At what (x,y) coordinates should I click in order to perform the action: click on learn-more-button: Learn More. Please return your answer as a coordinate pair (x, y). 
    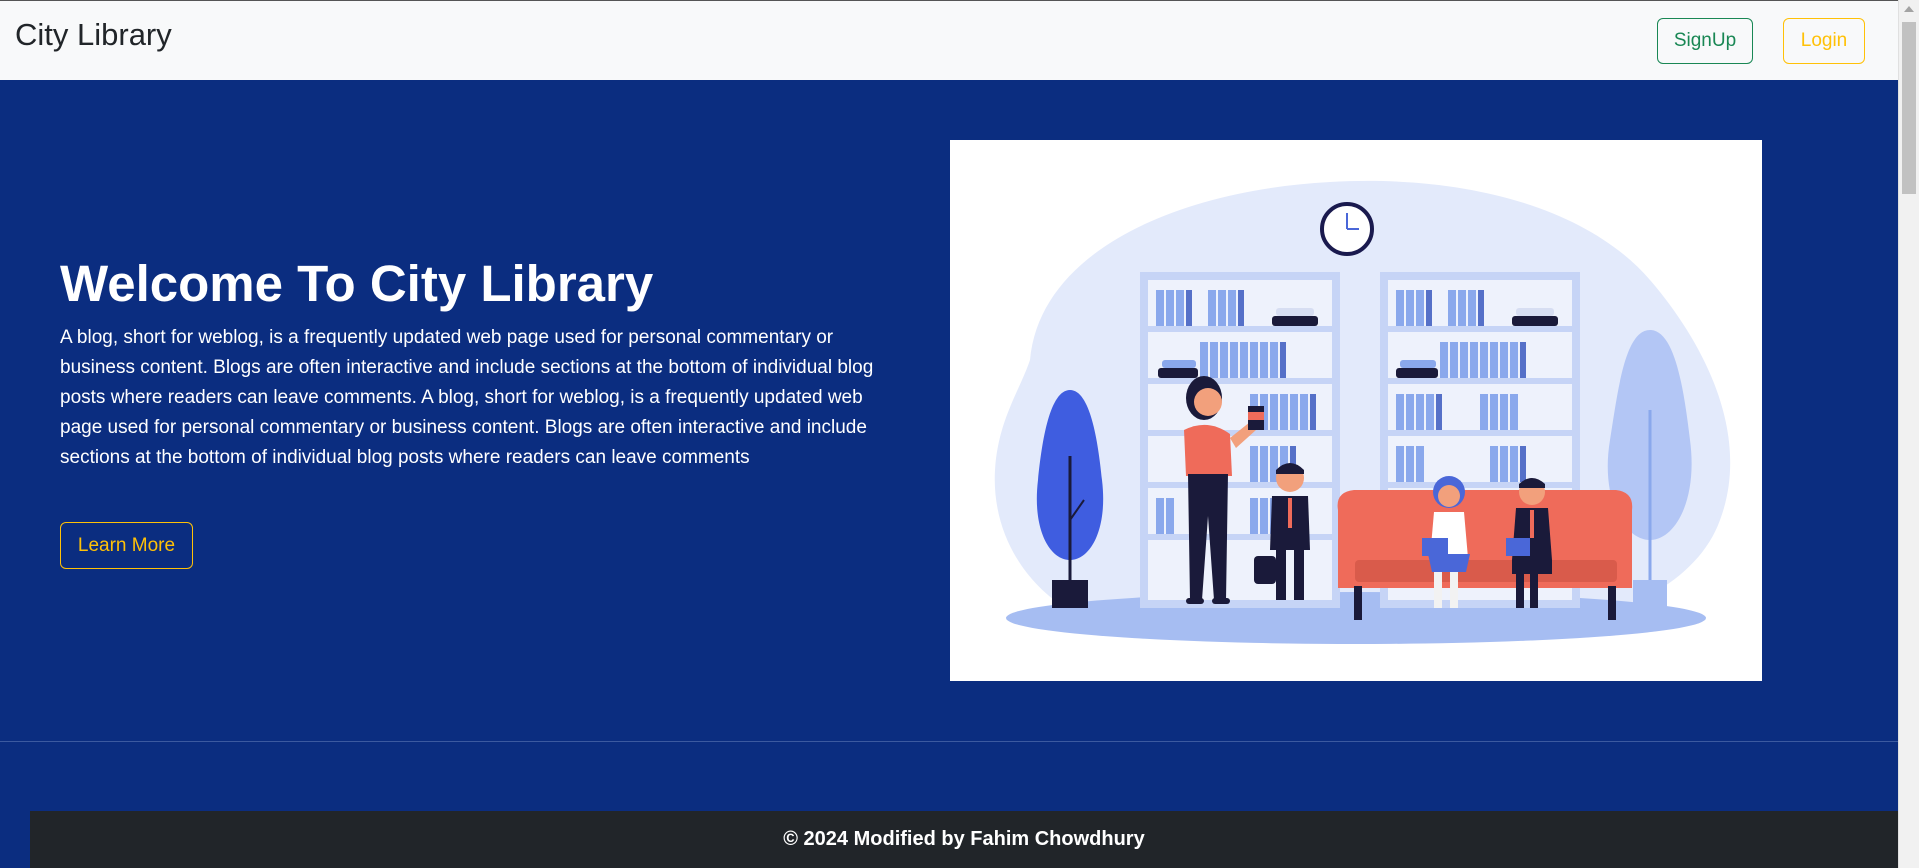
    Looking at the image, I should click on (126, 545).